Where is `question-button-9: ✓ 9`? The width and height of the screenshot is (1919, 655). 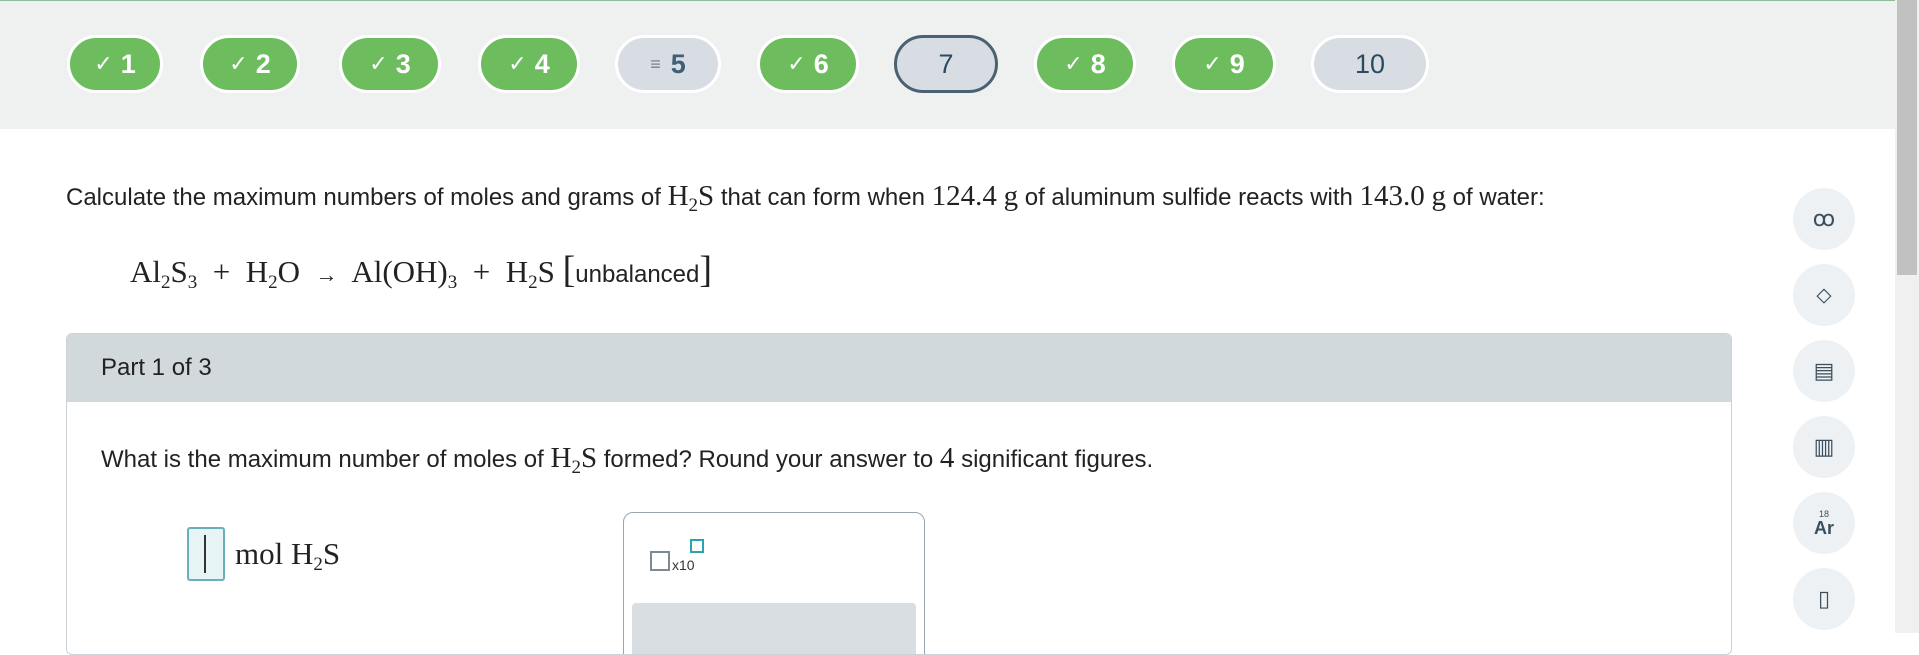 question-button-9: ✓ 9 is located at coordinates (1224, 64).